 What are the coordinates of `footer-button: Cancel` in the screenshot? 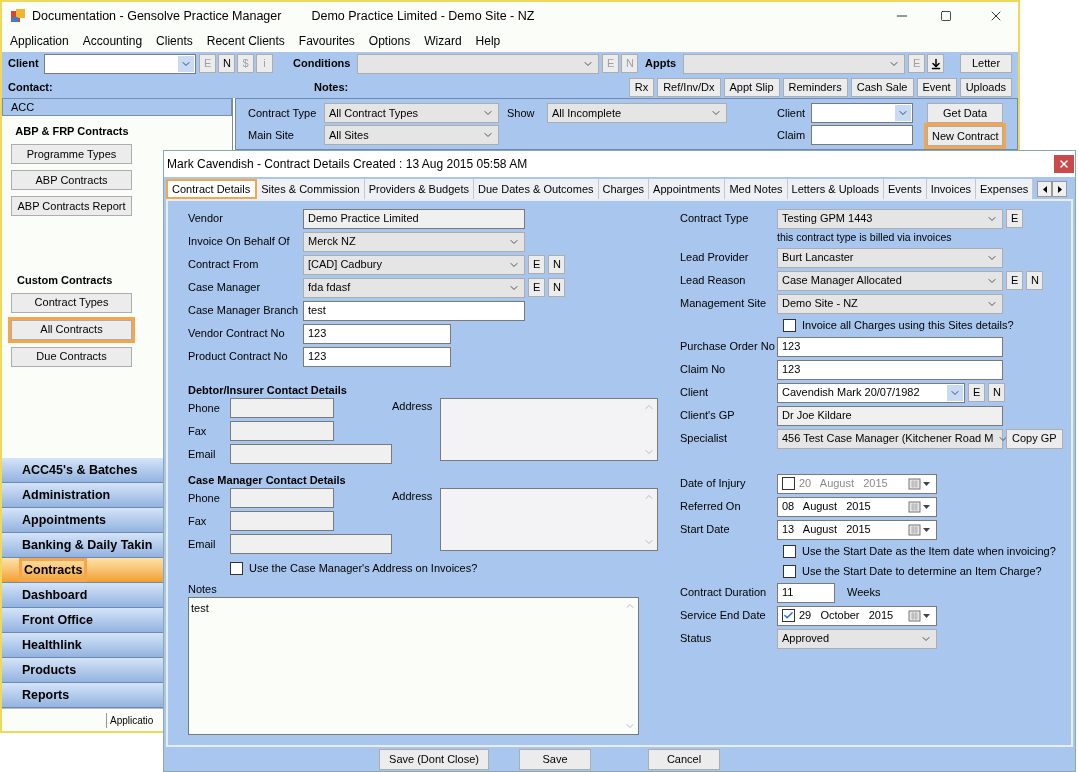 It's located at (684, 759).